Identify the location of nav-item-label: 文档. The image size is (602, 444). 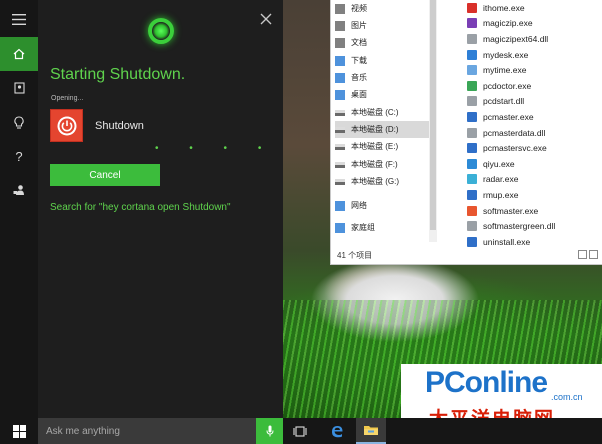
(359, 42).